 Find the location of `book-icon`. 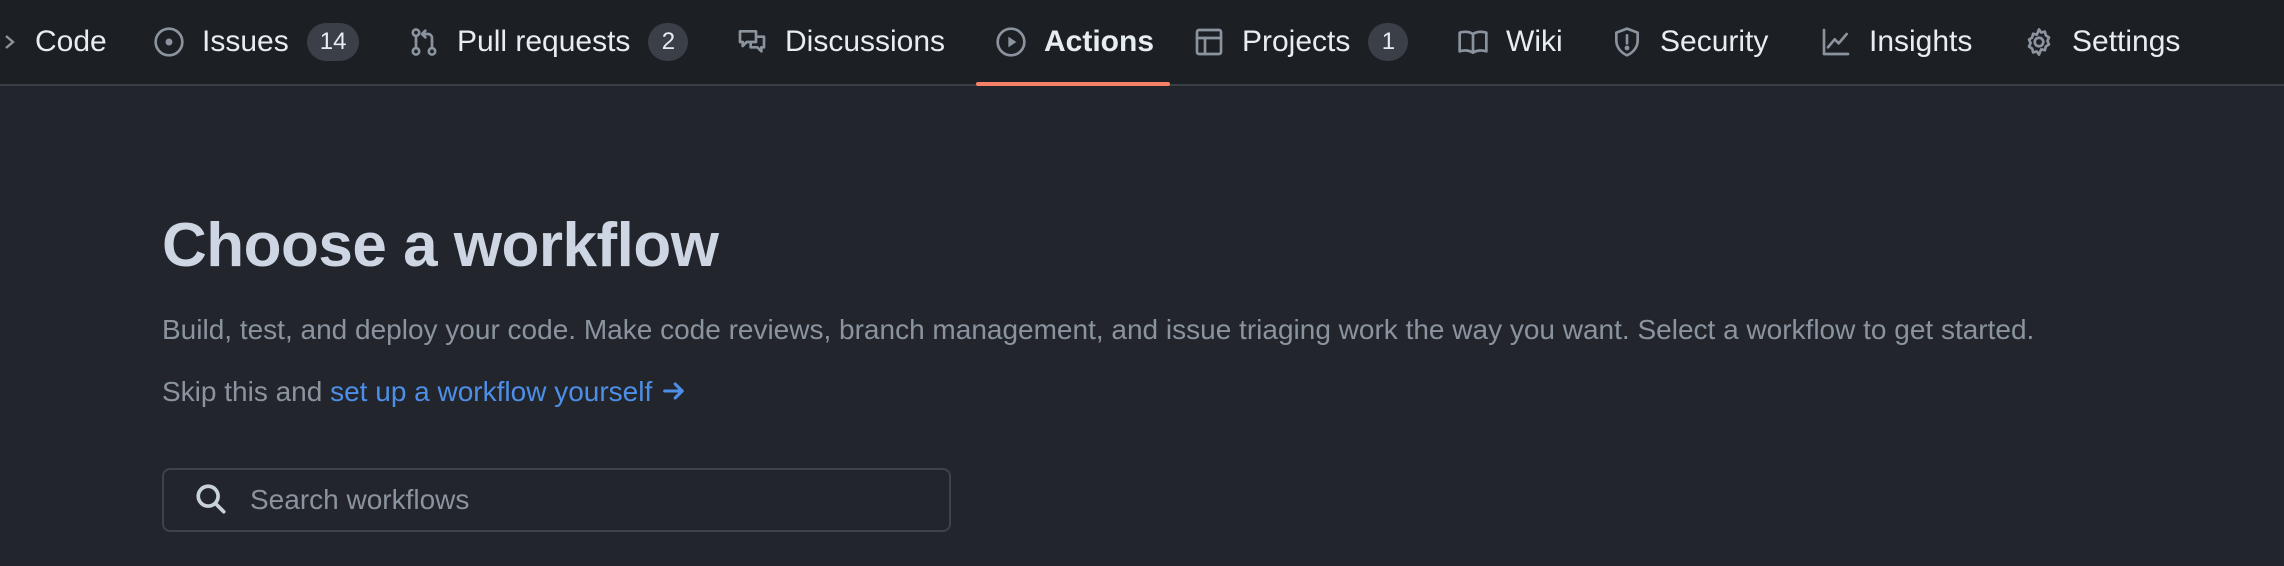

book-icon is located at coordinates (1473, 42).